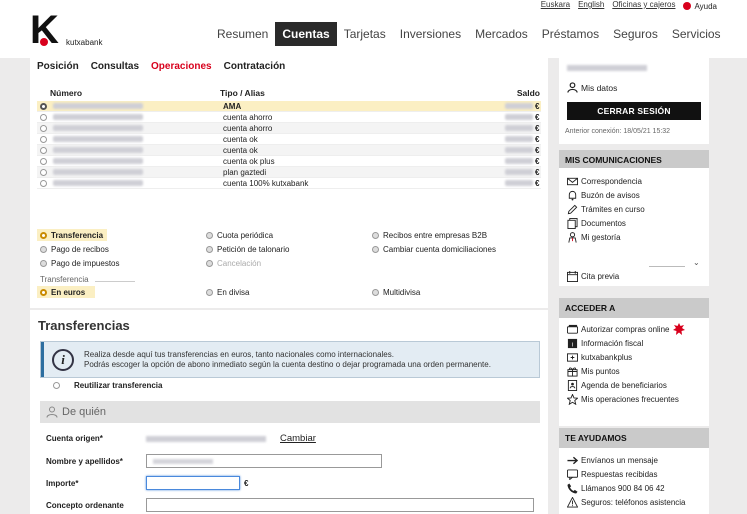 The height and width of the screenshot is (514, 747). What do you see at coordinates (634, 488) in the screenshot?
I see `link-llamanos: Llámanos 900 84 06 42` at bounding box center [634, 488].